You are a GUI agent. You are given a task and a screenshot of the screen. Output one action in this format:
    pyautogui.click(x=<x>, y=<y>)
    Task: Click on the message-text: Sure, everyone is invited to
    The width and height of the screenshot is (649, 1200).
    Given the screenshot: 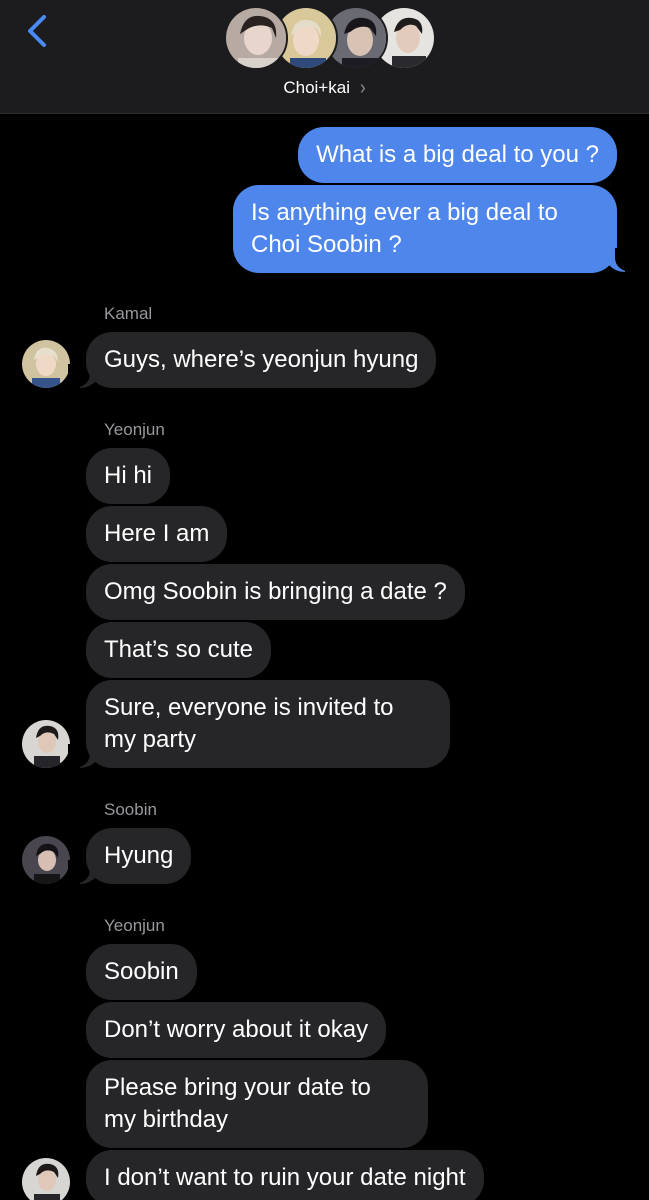 What is the action you would take?
    pyautogui.click(x=249, y=707)
    